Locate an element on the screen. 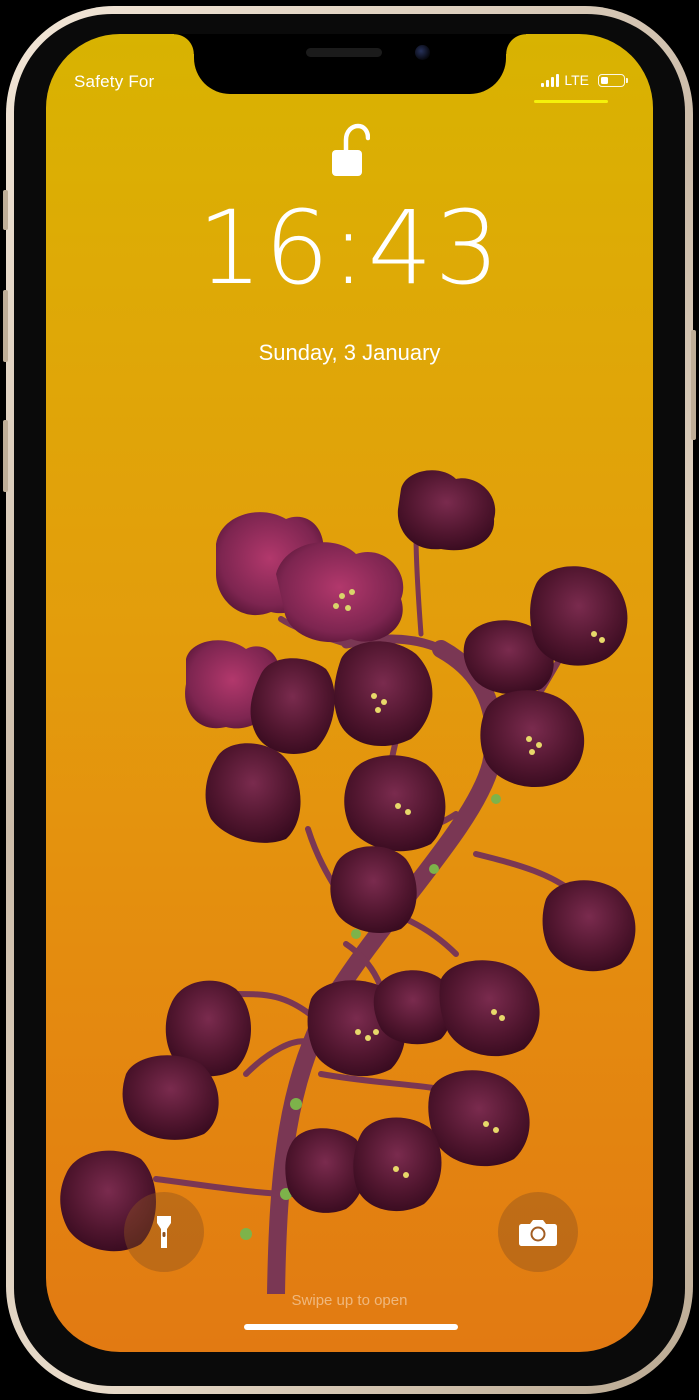 The height and width of the screenshot is (1400, 699). flashlight-icon is located at coordinates (164, 1232).